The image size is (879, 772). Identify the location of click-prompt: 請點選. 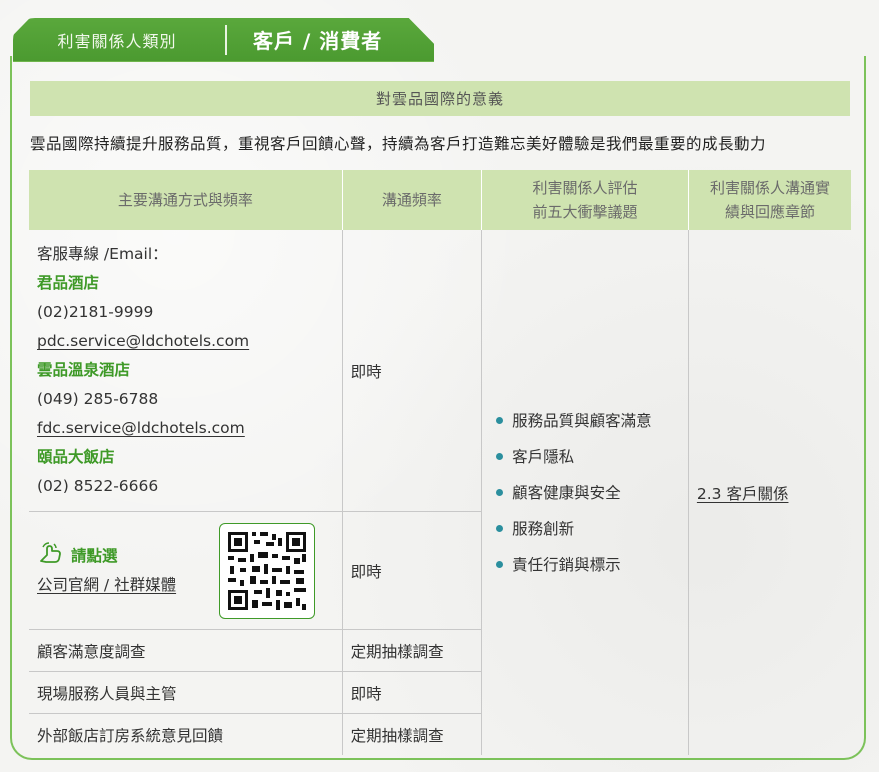
(77, 555).